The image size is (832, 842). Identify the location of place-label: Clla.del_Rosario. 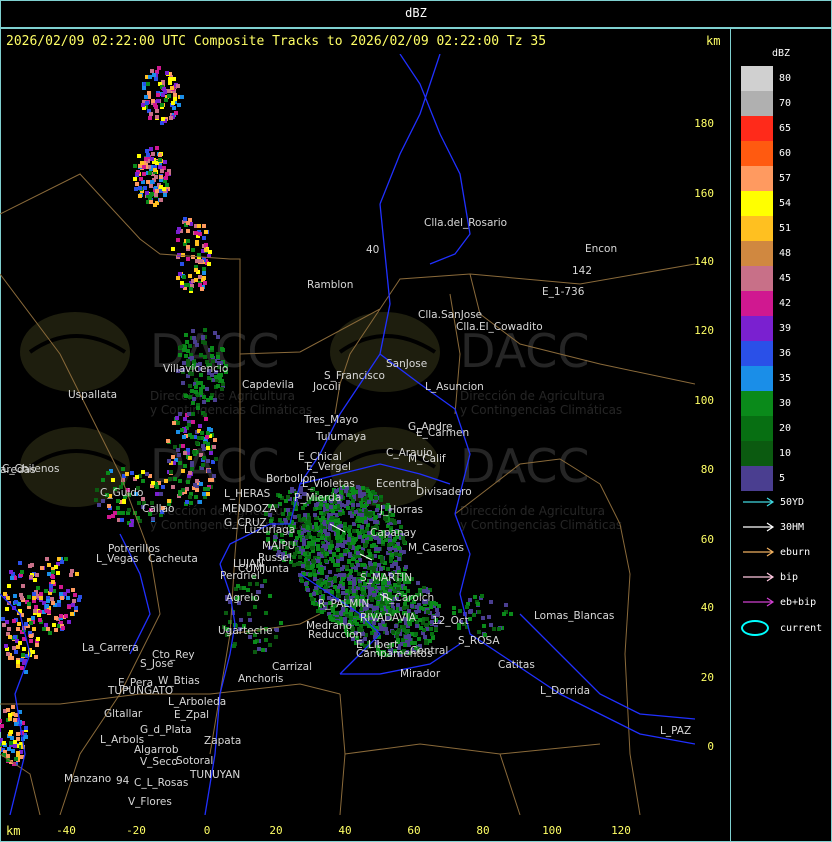
(465, 223).